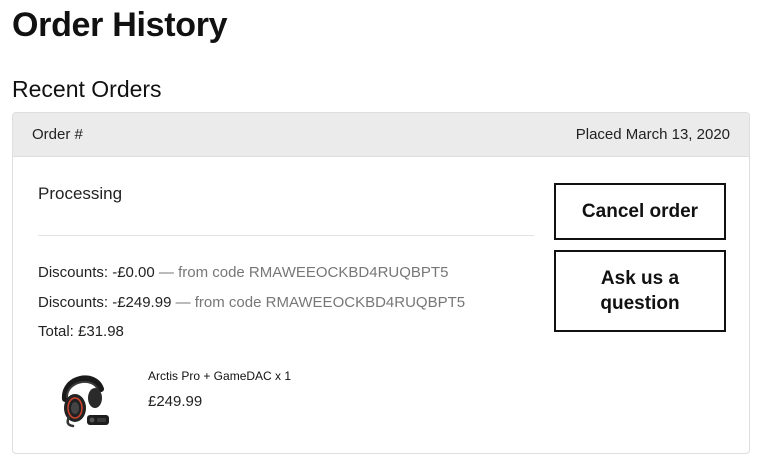  What do you see at coordinates (96, 272) in the screenshot?
I see `discount-amount: Discounts: -£0.00` at bounding box center [96, 272].